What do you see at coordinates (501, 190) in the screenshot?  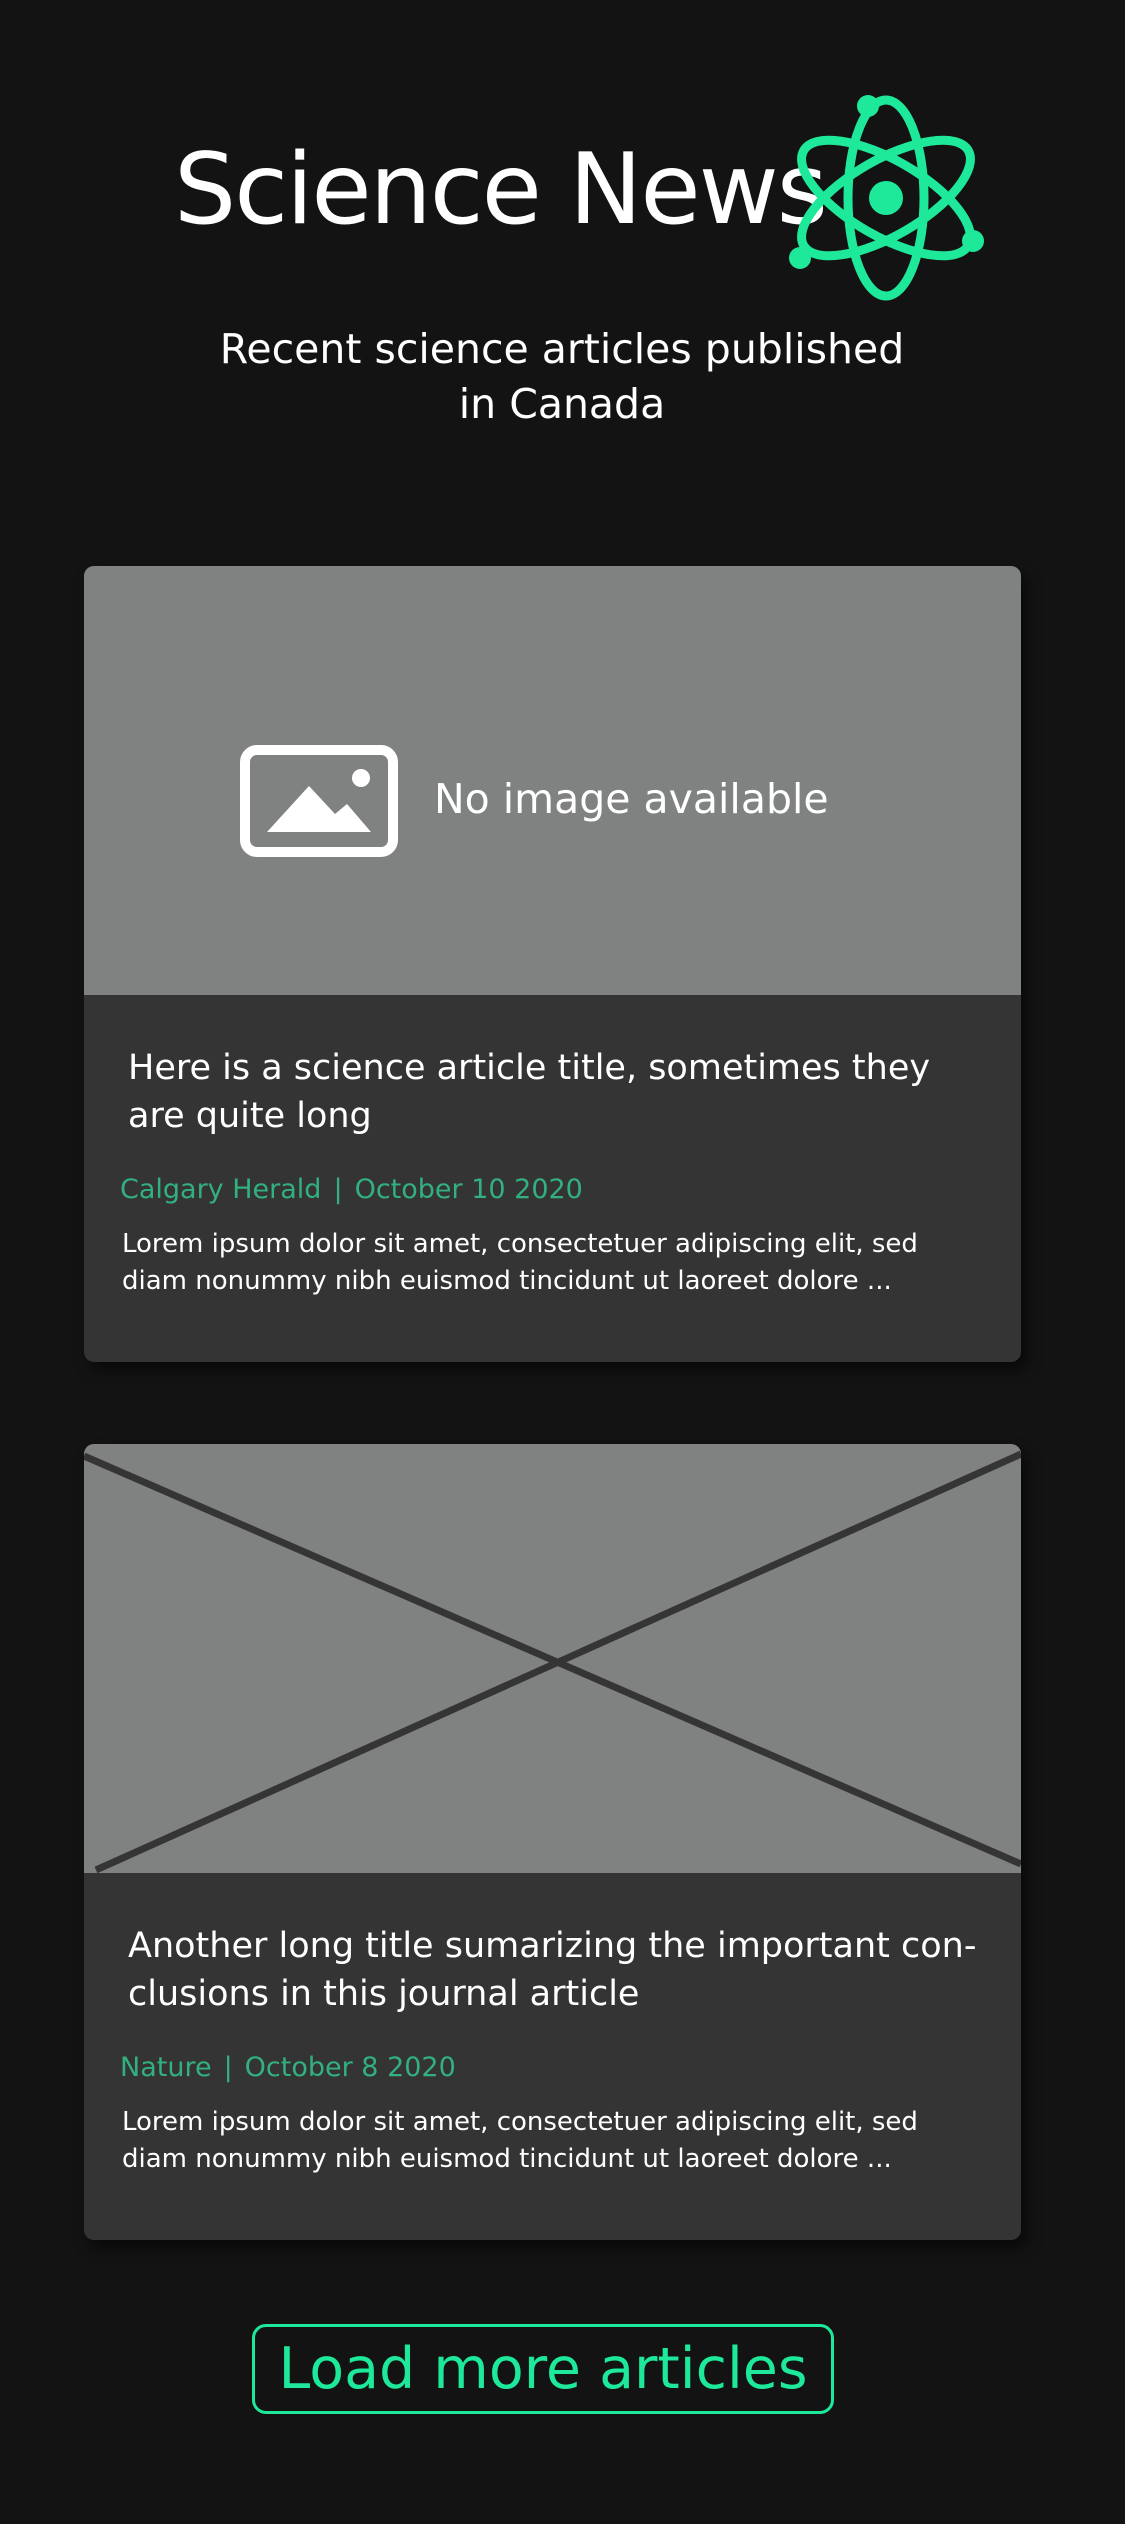 I see `page-title: Science News` at bounding box center [501, 190].